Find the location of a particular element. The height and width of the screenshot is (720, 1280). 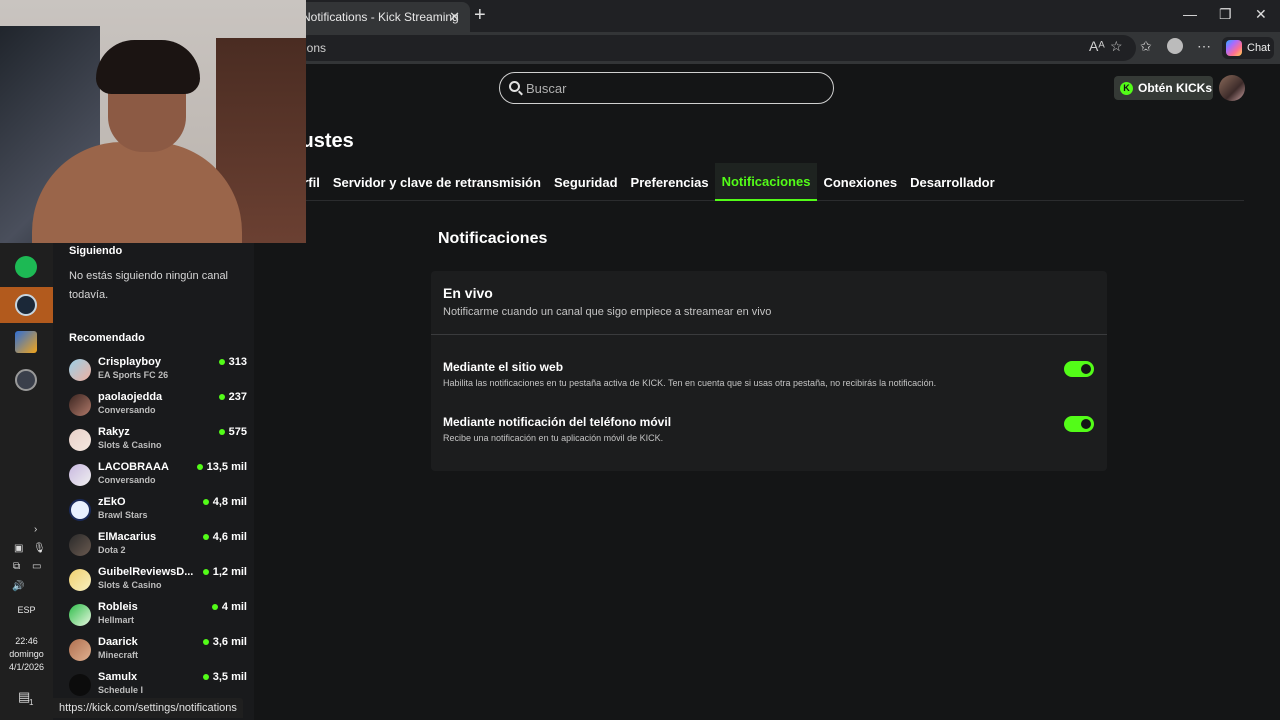

channel-row: paolaojedda Conversando 237 is located at coordinates (158, 408).